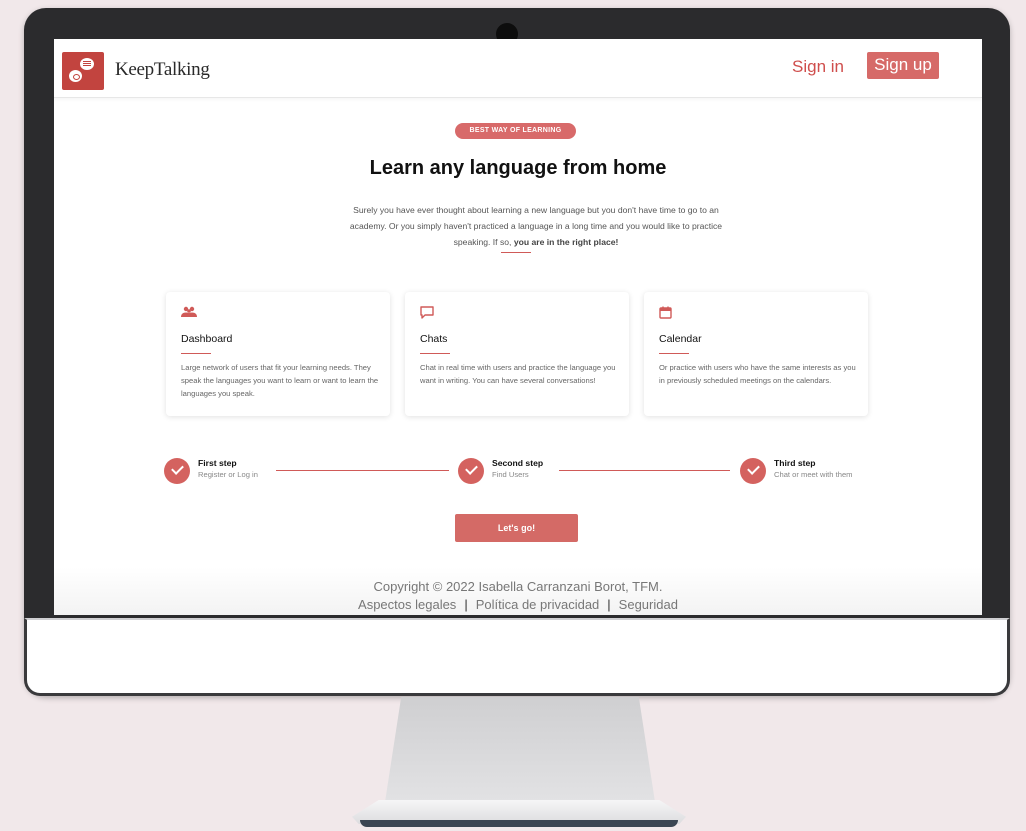  Describe the element at coordinates (813, 474) in the screenshot. I see `step-subtitle: Chat or meet with them` at that location.